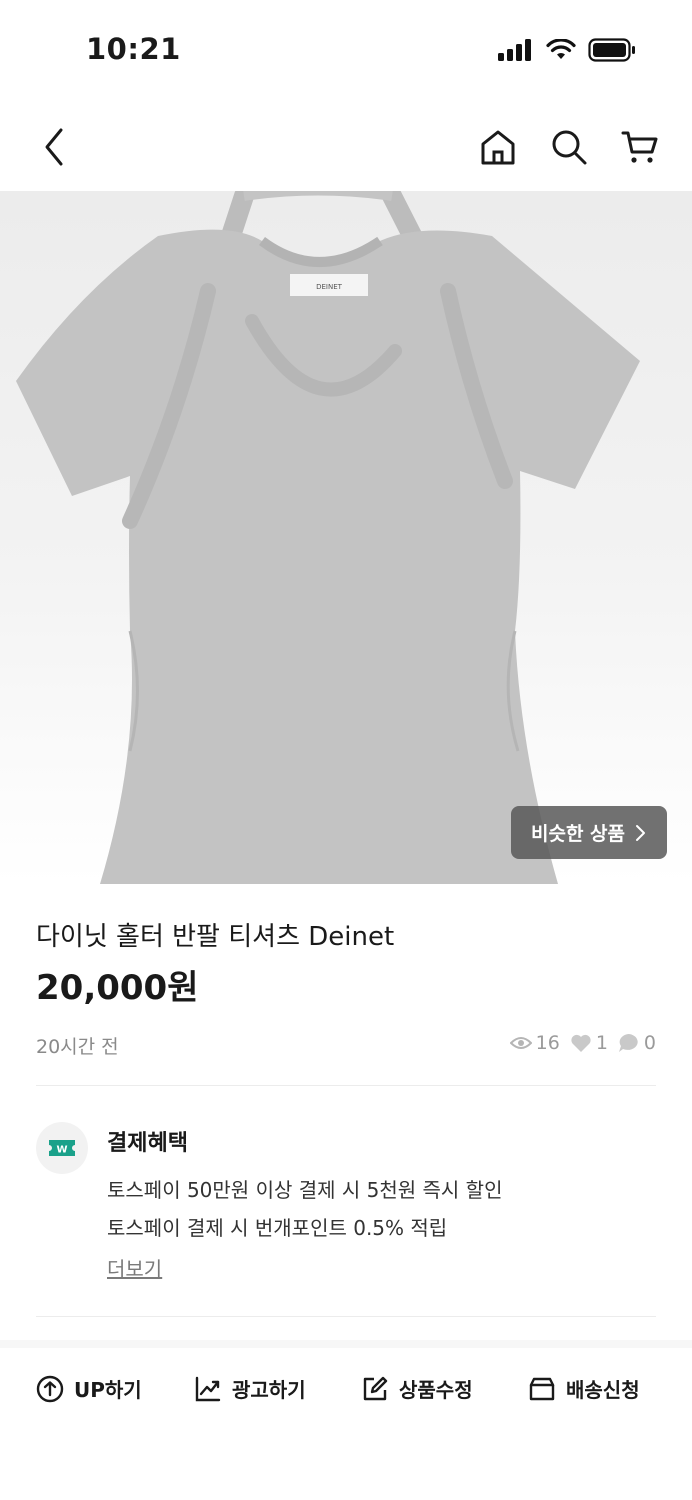  I want to click on wifi-icon, so click(561, 49).